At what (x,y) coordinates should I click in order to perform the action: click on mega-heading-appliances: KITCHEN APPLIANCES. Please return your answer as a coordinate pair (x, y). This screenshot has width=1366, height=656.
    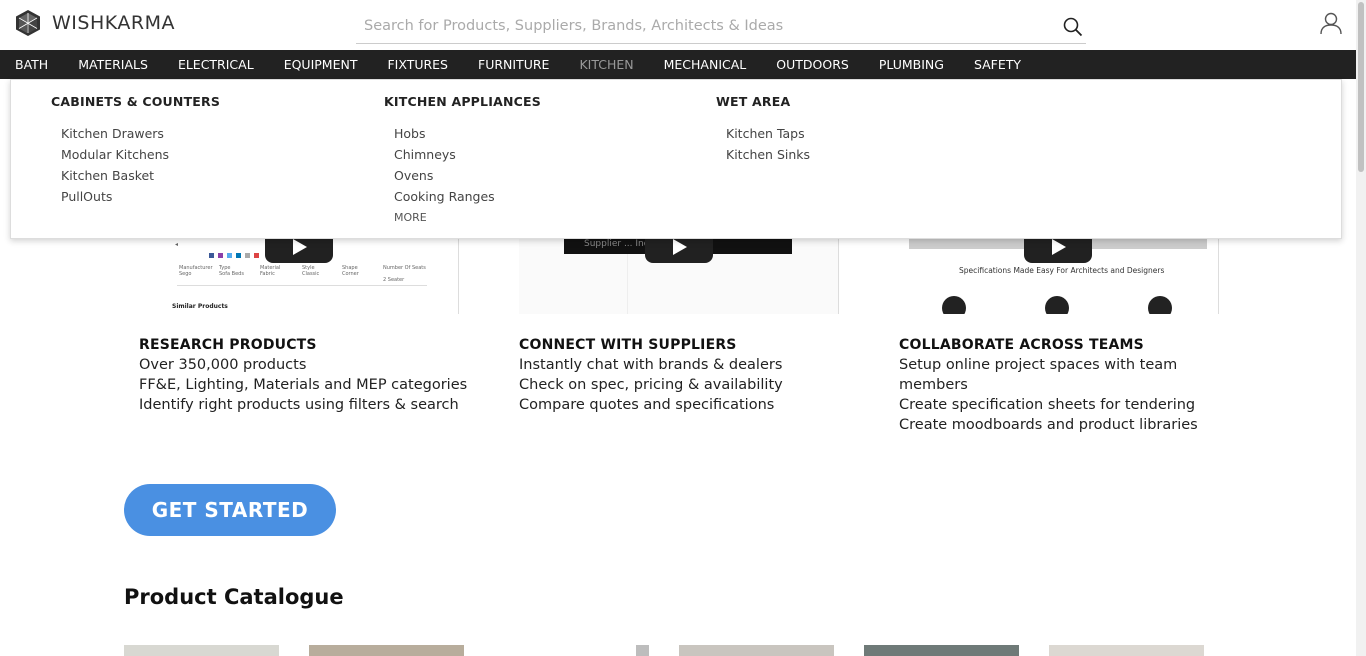
    Looking at the image, I should click on (462, 101).